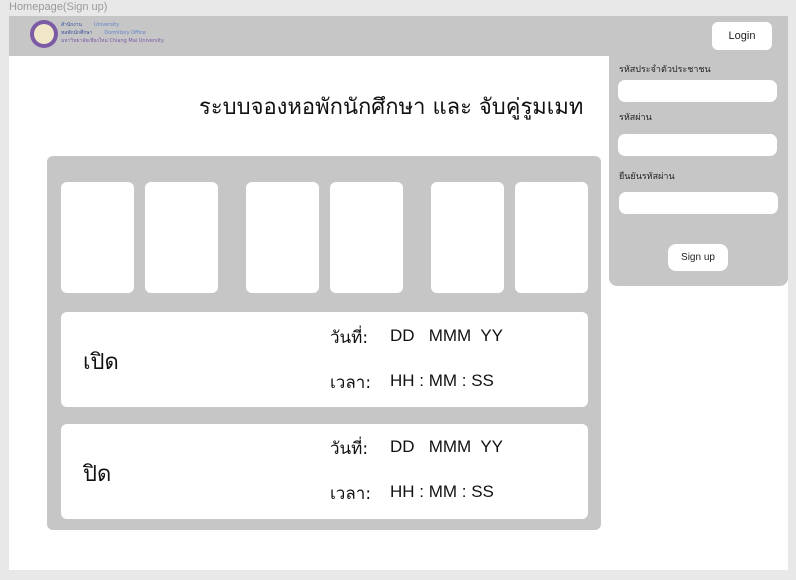 Image resolution: width=796 pixels, height=580 pixels. I want to click on period-name: ปิด, so click(97, 474).